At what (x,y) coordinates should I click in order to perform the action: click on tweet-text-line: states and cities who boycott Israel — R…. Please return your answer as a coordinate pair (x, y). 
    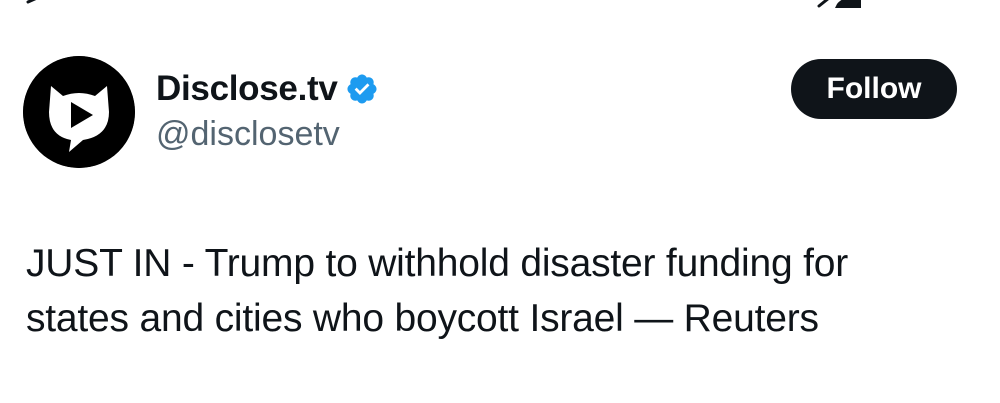
    Looking at the image, I should click on (422, 318).